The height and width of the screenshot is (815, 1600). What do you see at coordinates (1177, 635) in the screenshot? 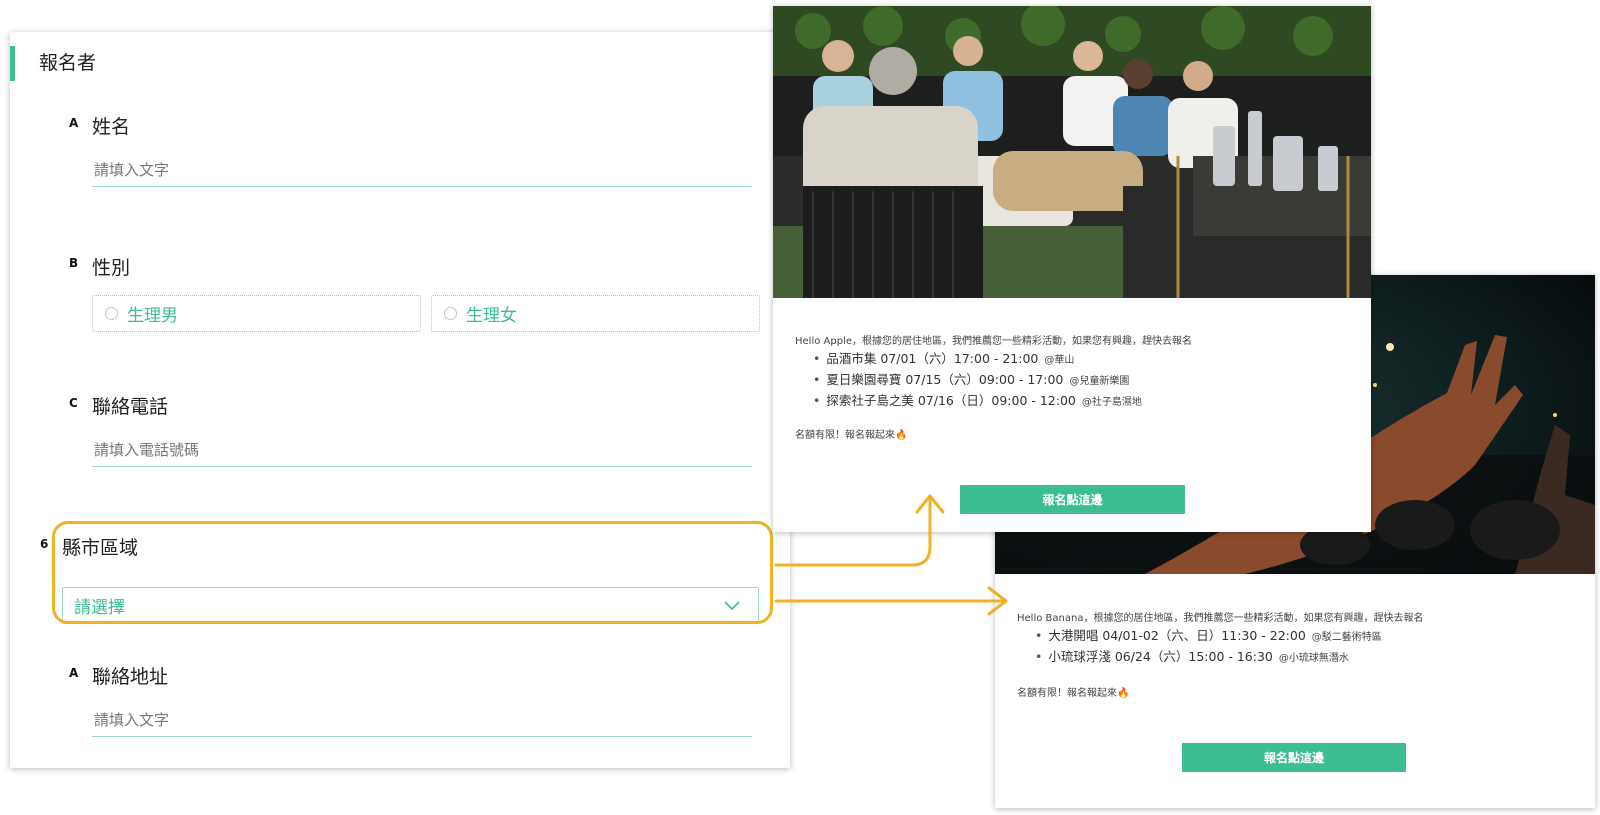
I see `event-text: 大港開唱 04/01-02（六、日）11:30 - 22:00` at bounding box center [1177, 635].